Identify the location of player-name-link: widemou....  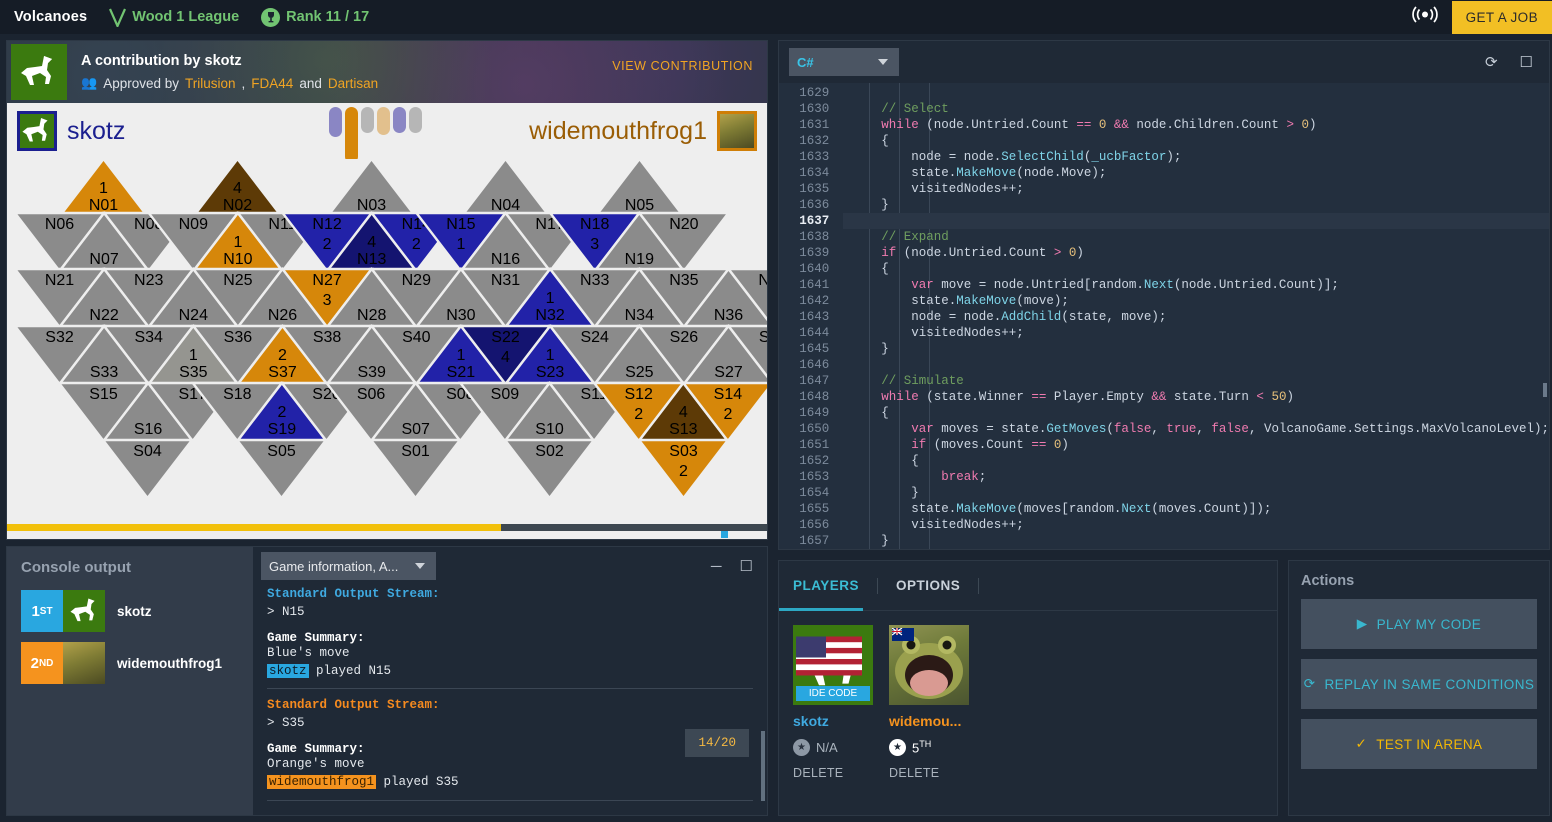
(929, 721).